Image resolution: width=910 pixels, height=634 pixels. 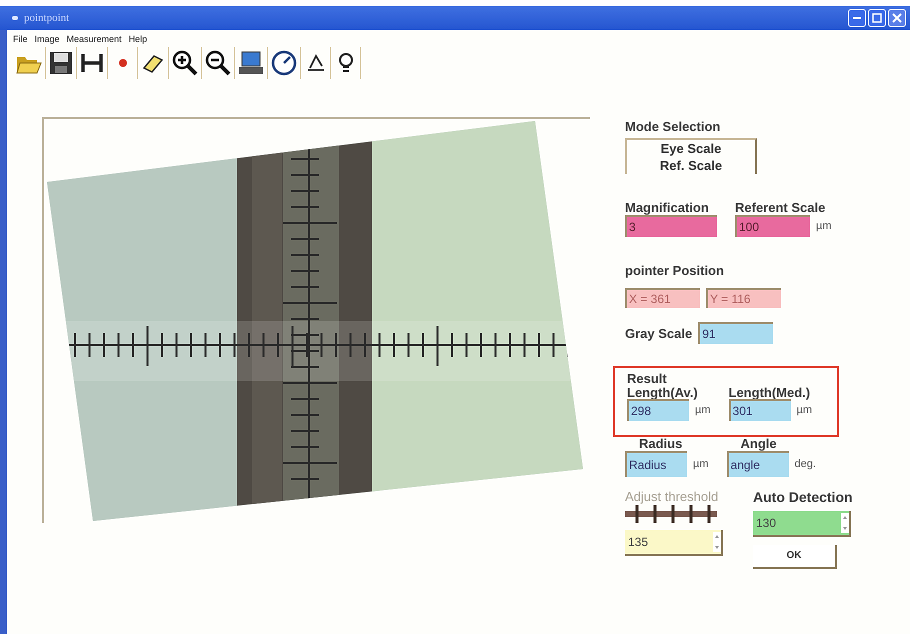 What do you see at coordinates (766, 523) in the screenshot?
I see `spin-value: 130` at bounding box center [766, 523].